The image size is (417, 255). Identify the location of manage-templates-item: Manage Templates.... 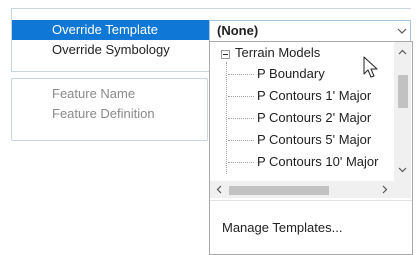
(282, 228).